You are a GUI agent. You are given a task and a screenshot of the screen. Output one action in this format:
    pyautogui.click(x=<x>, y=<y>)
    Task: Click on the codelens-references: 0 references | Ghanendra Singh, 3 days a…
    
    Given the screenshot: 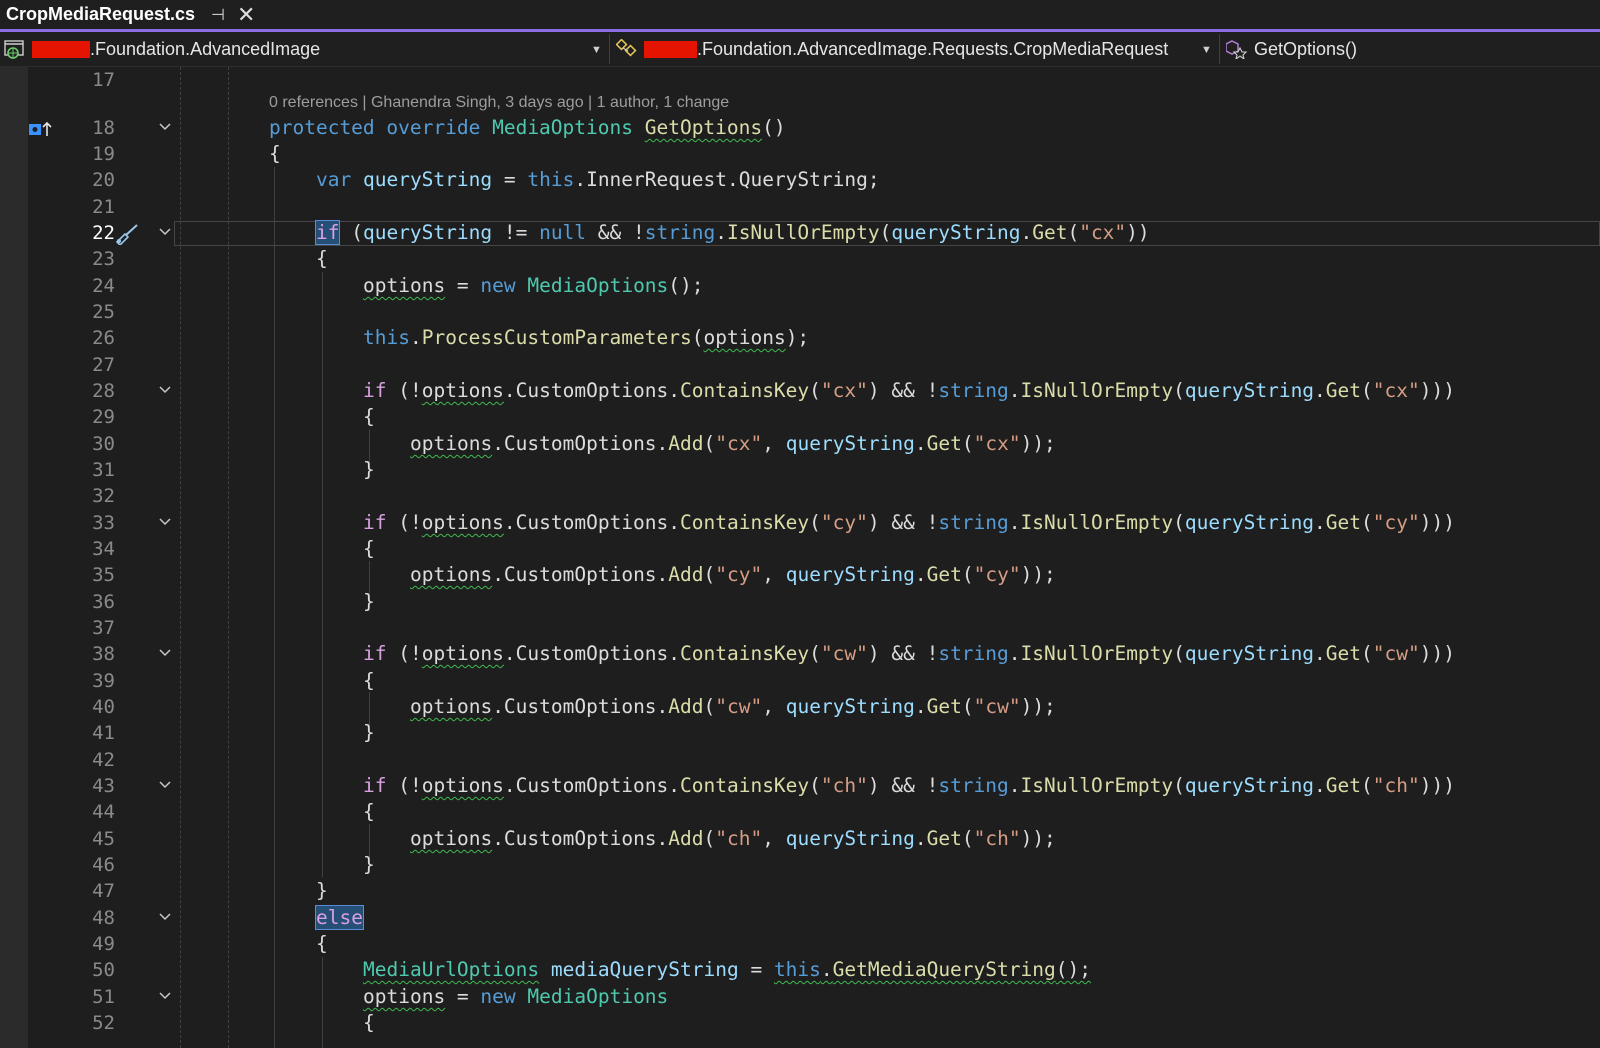 What is the action you would take?
    pyautogui.click(x=499, y=103)
    